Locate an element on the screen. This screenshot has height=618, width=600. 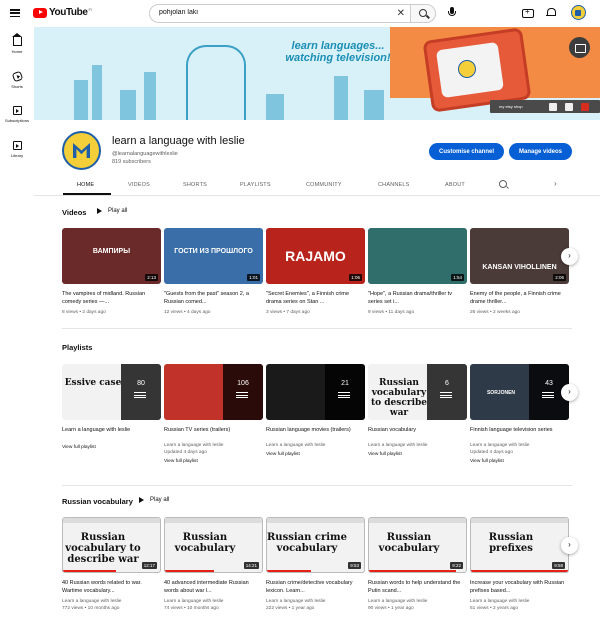
playlist-title: Russian TV series (trailers) is located at coordinates (213, 434).